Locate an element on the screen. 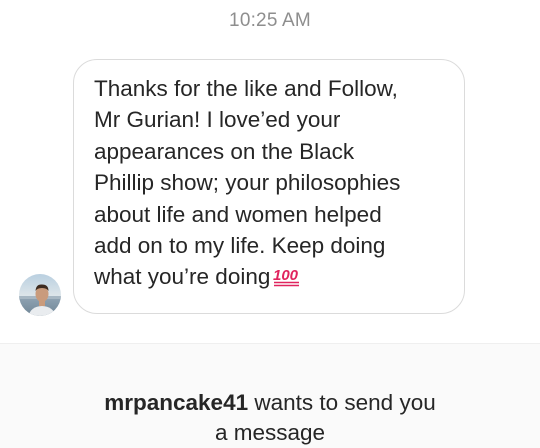  message-line: add on to my life. Keep doing is located at coordinates (240, 246).